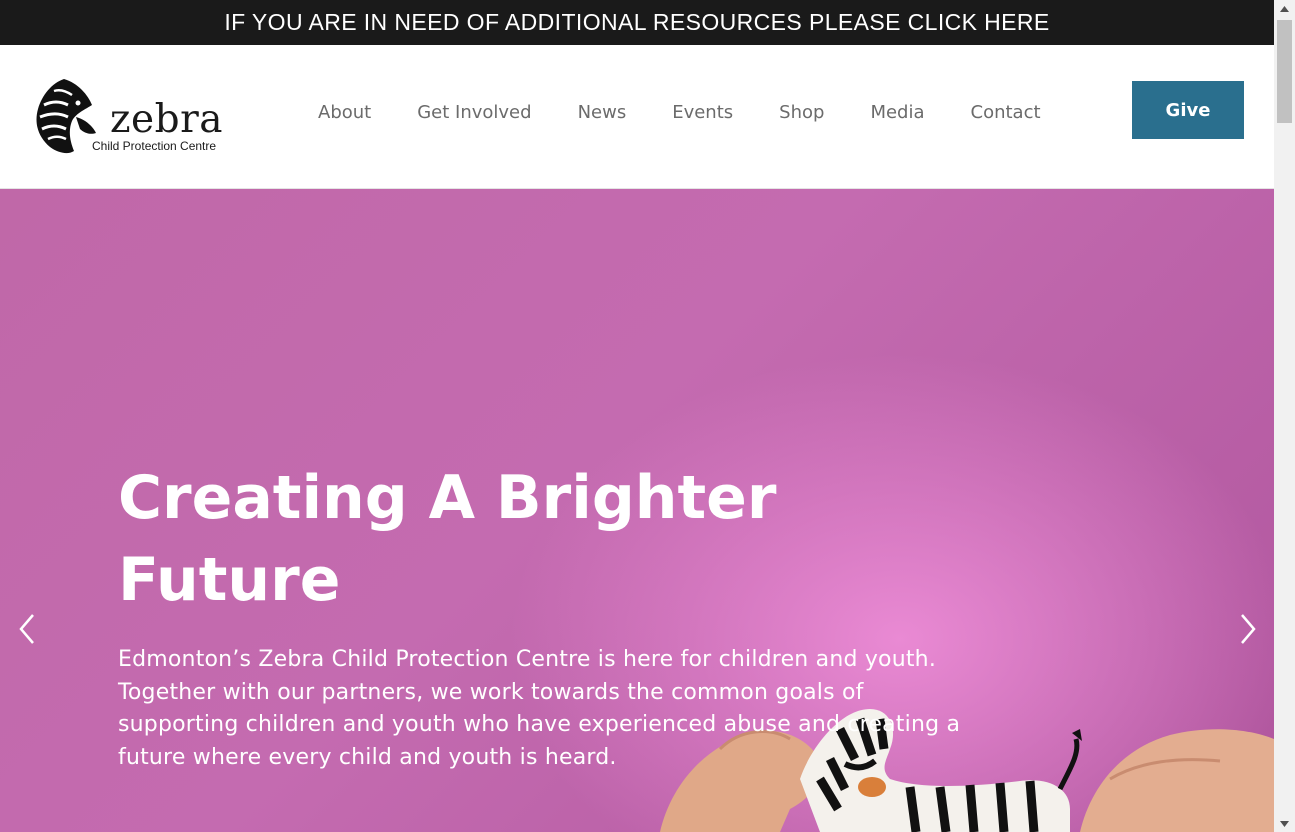 The height and width of the screenshot is (832, 1295). What do you see at coordinates (1006, 112) in the screenshot?
I see `nav-item-contact: Contact` at bounding box center [1006, 112].